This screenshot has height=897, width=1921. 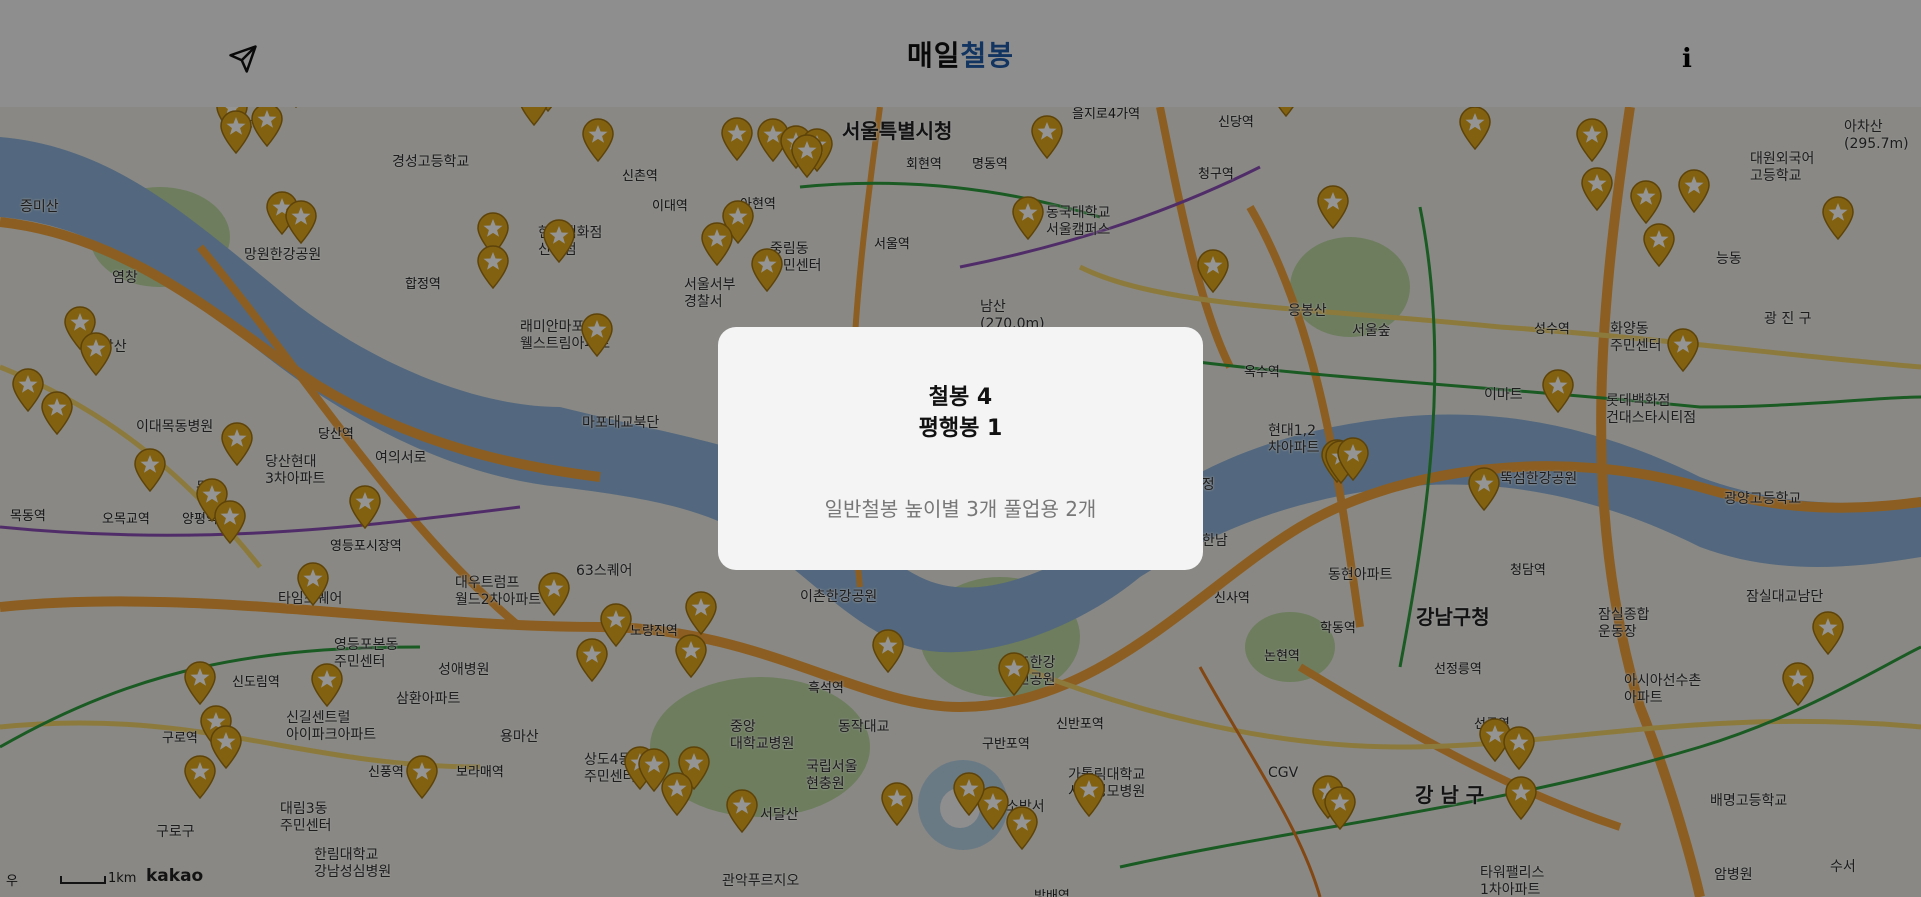 What do you see at coordinates (960, 428) in the screenshot?
I see `modal-parallel-bar-count: 평행봉 1` at bounding box center [960, 428].